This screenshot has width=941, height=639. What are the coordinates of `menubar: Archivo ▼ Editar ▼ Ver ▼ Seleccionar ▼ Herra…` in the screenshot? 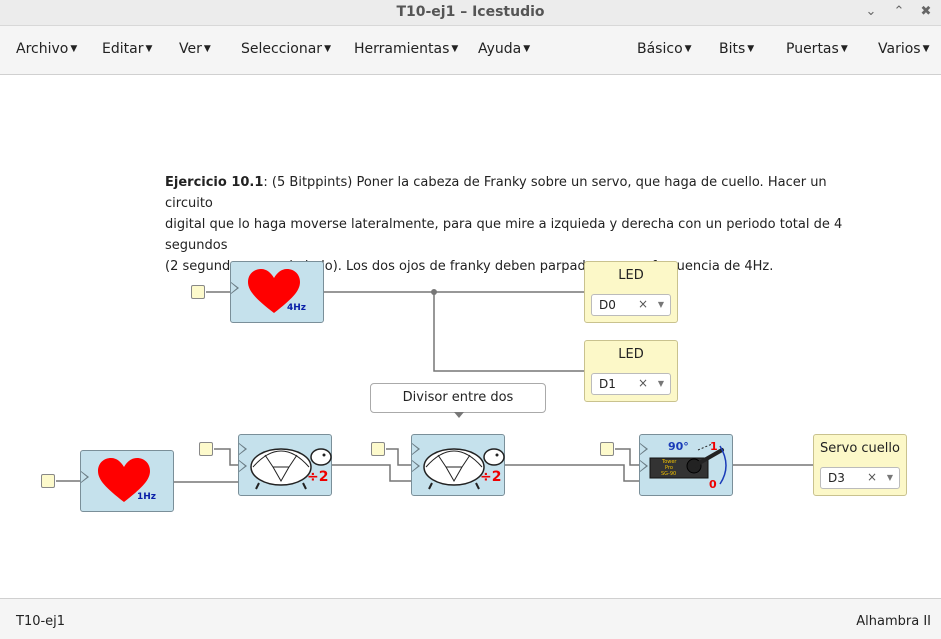 It's located at (470, 50).